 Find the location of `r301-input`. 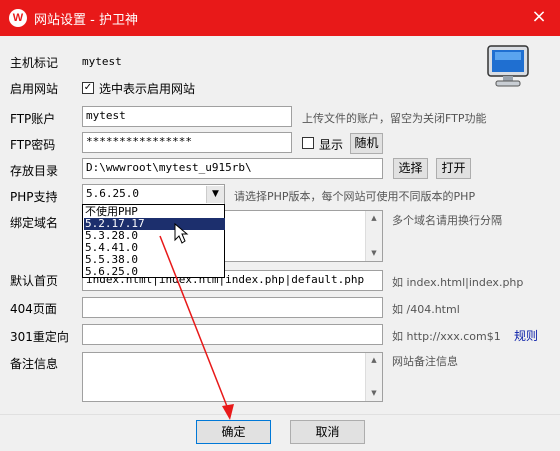

r301-input is located at coordinates (232, 334).